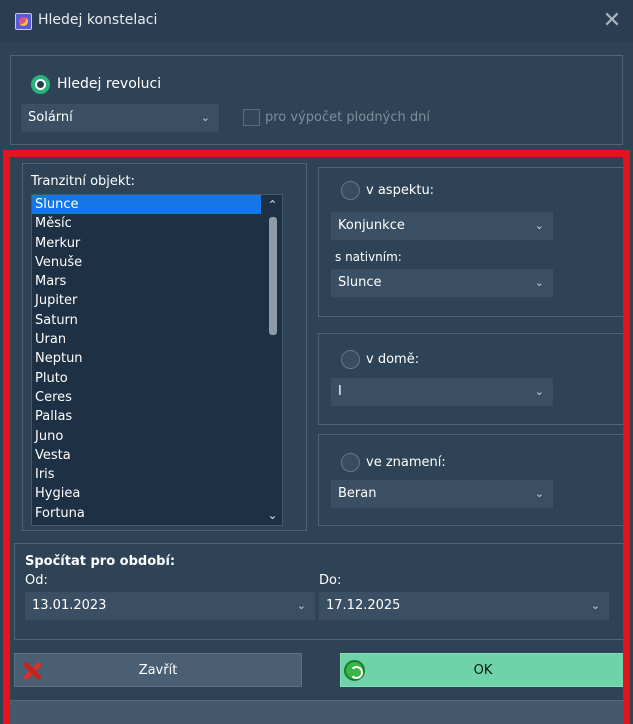  What do you see at coordinates (612, 21) in the screenshot?
I see `window-close-icon: ✕` at bounding box center [612, 21].